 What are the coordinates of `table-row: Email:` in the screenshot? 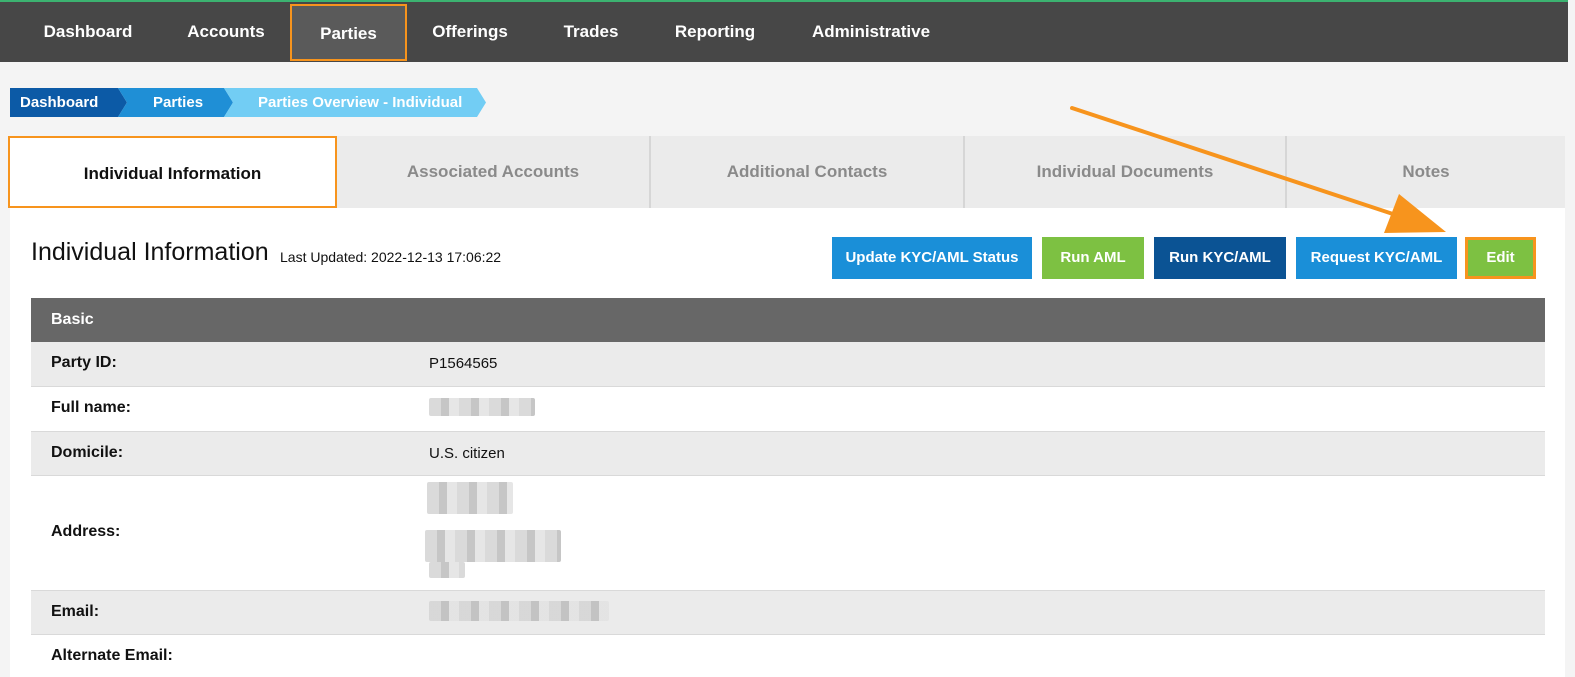 It's located at (788, 613).